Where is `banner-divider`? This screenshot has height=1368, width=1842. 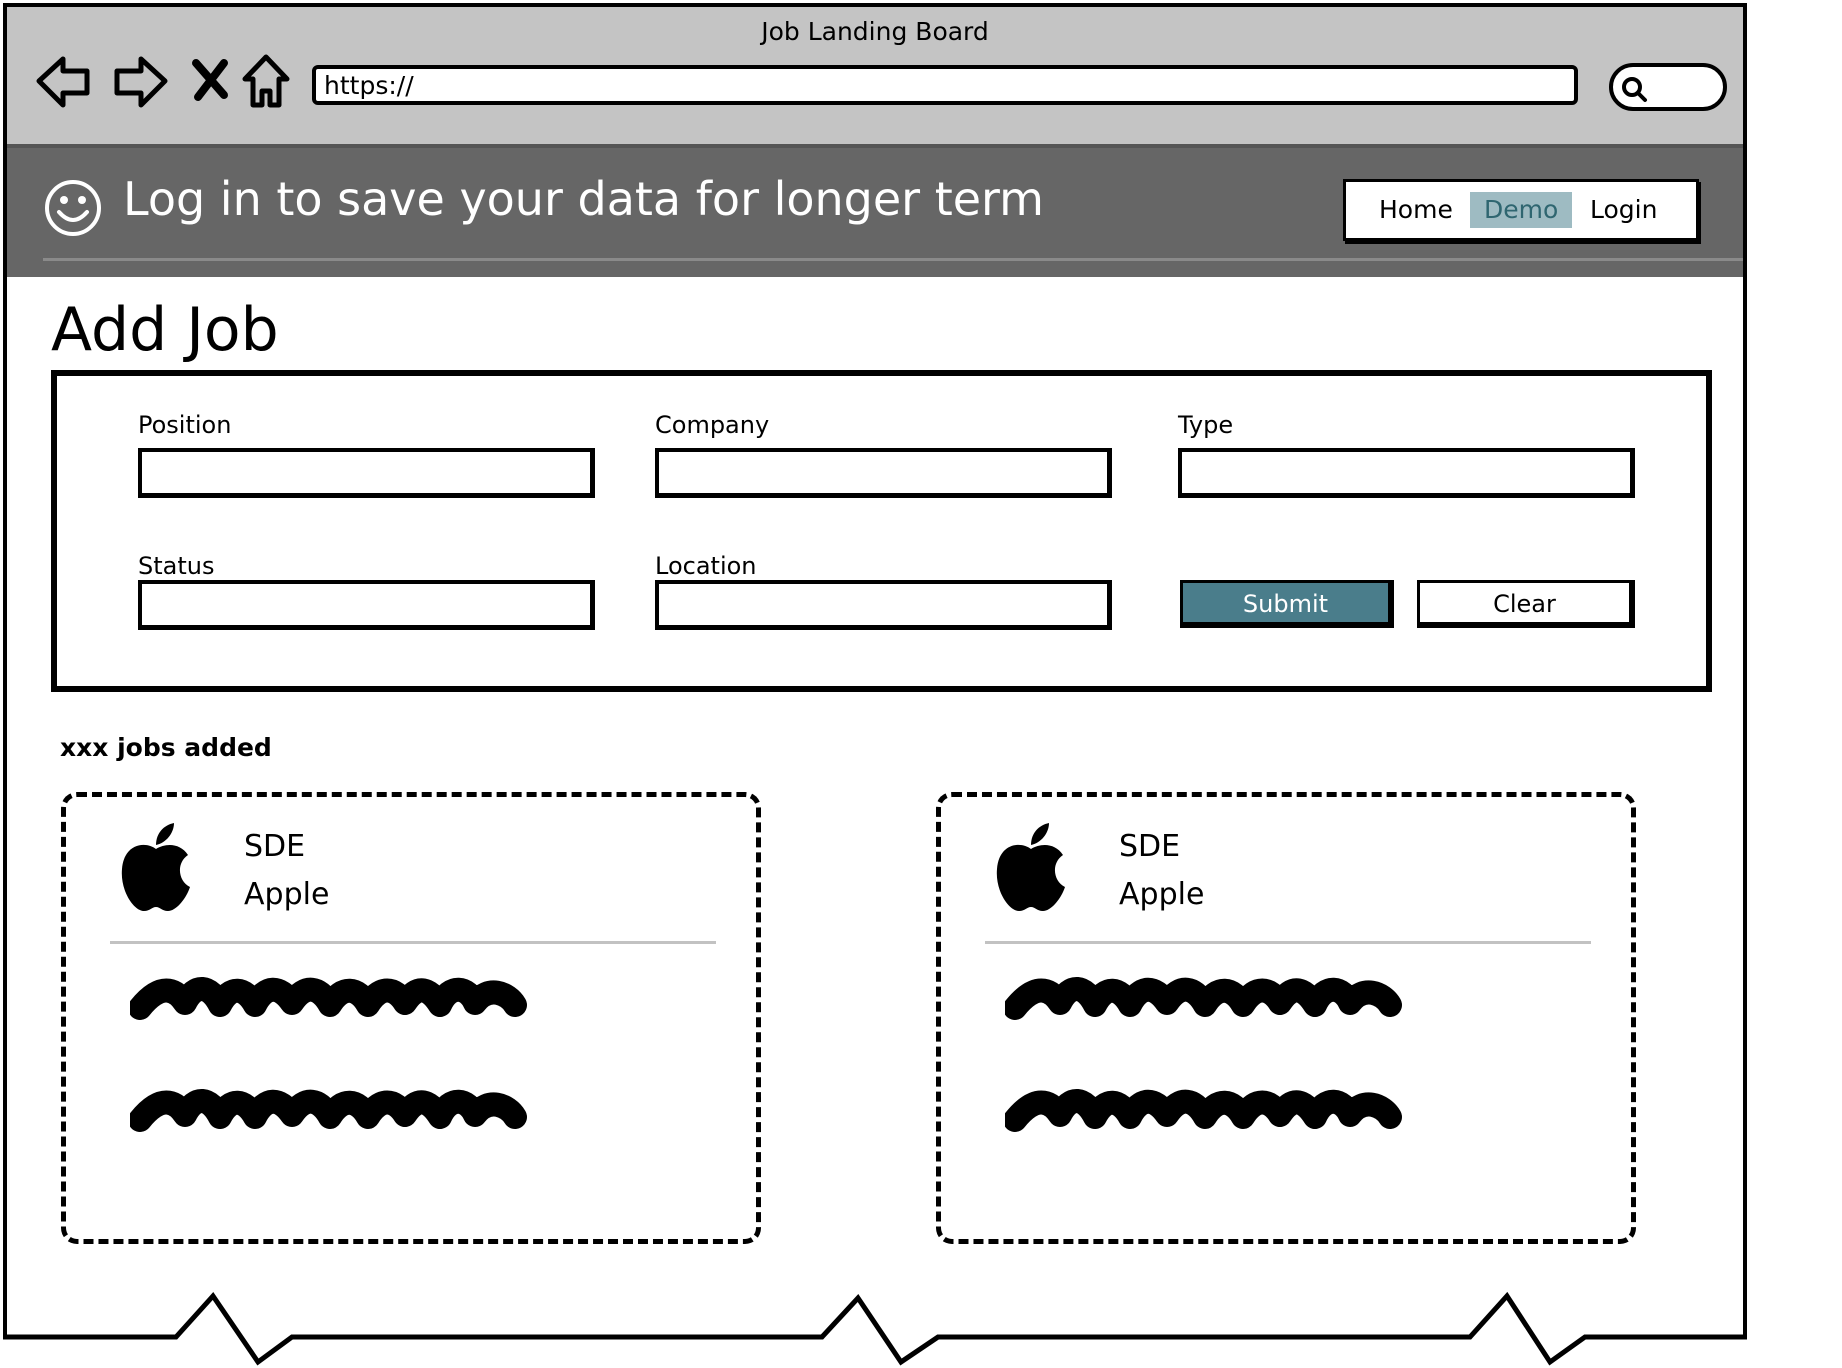
banner-divider is located at coordinates (893, 259).